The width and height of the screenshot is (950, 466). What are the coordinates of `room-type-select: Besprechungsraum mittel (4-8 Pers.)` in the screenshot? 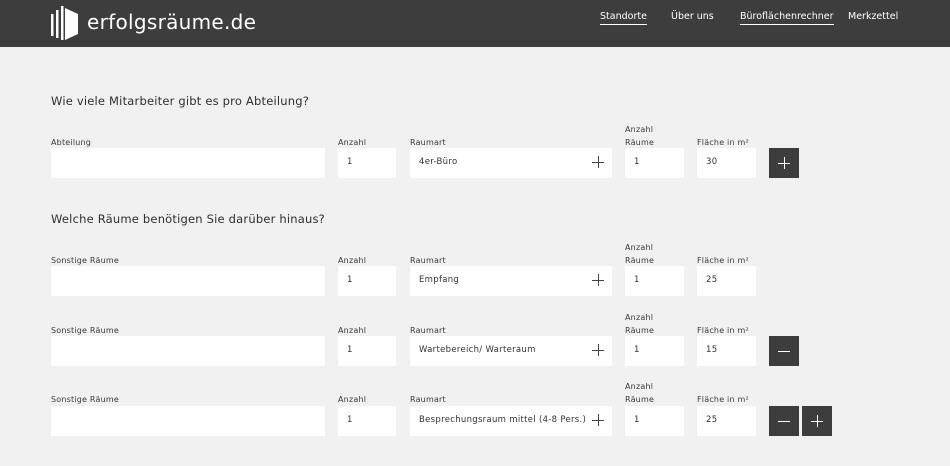 It's located at (511, 421).